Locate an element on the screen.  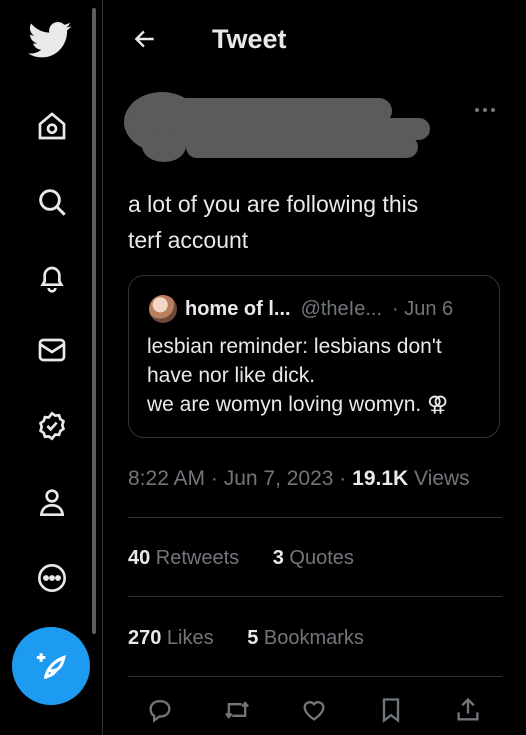
quoted-tweet-date: · Jun 6 is located at coordinates (423, 309).